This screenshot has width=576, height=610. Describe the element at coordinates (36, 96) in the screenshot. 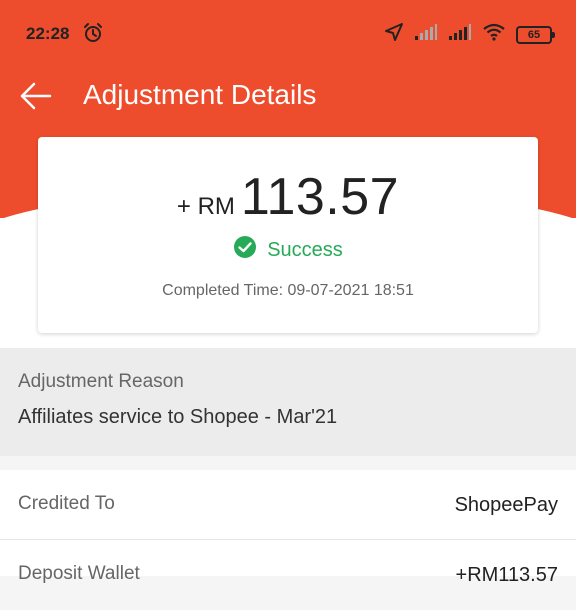

I see `back-button` at that location.